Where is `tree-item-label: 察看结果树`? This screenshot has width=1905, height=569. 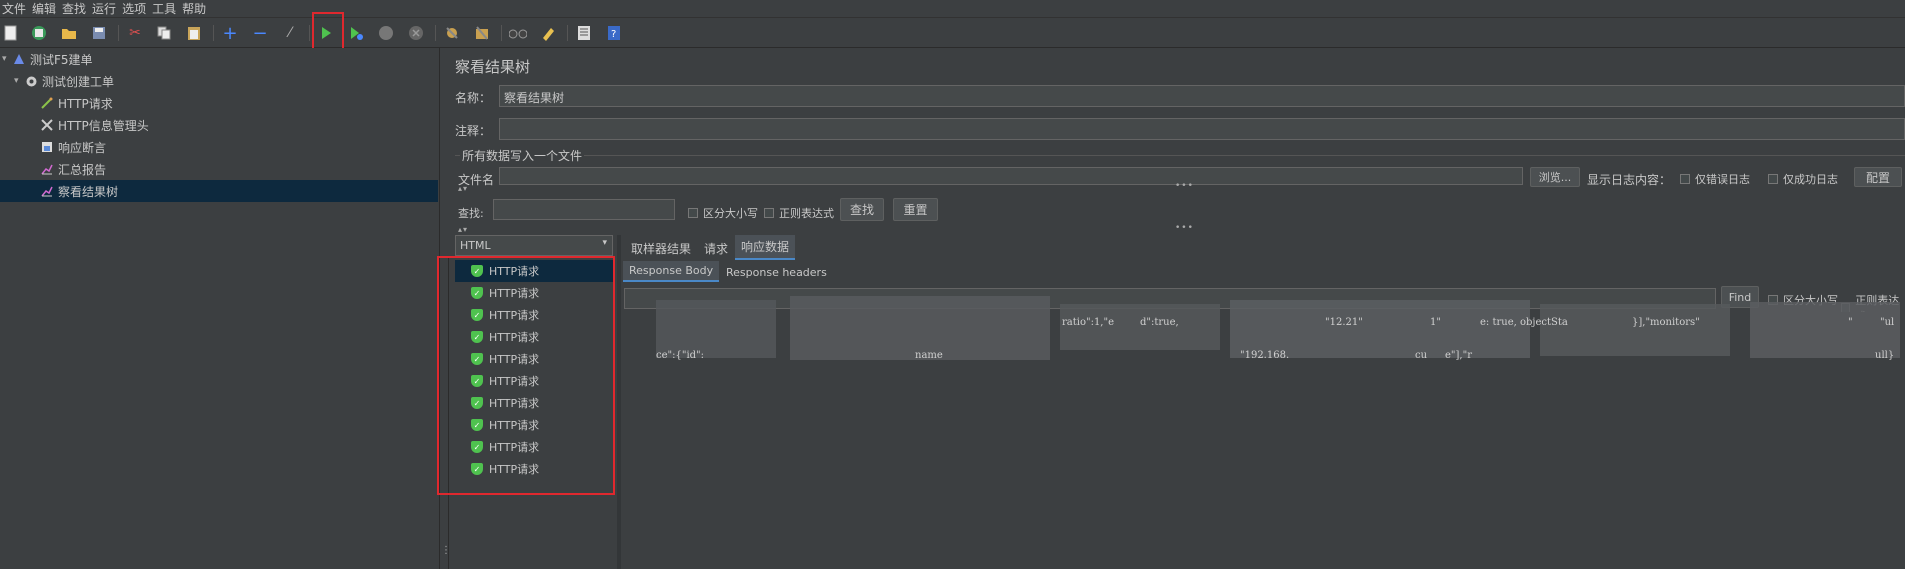 tree-item-label: 察看结果树 is located at coordinates (88, 191).